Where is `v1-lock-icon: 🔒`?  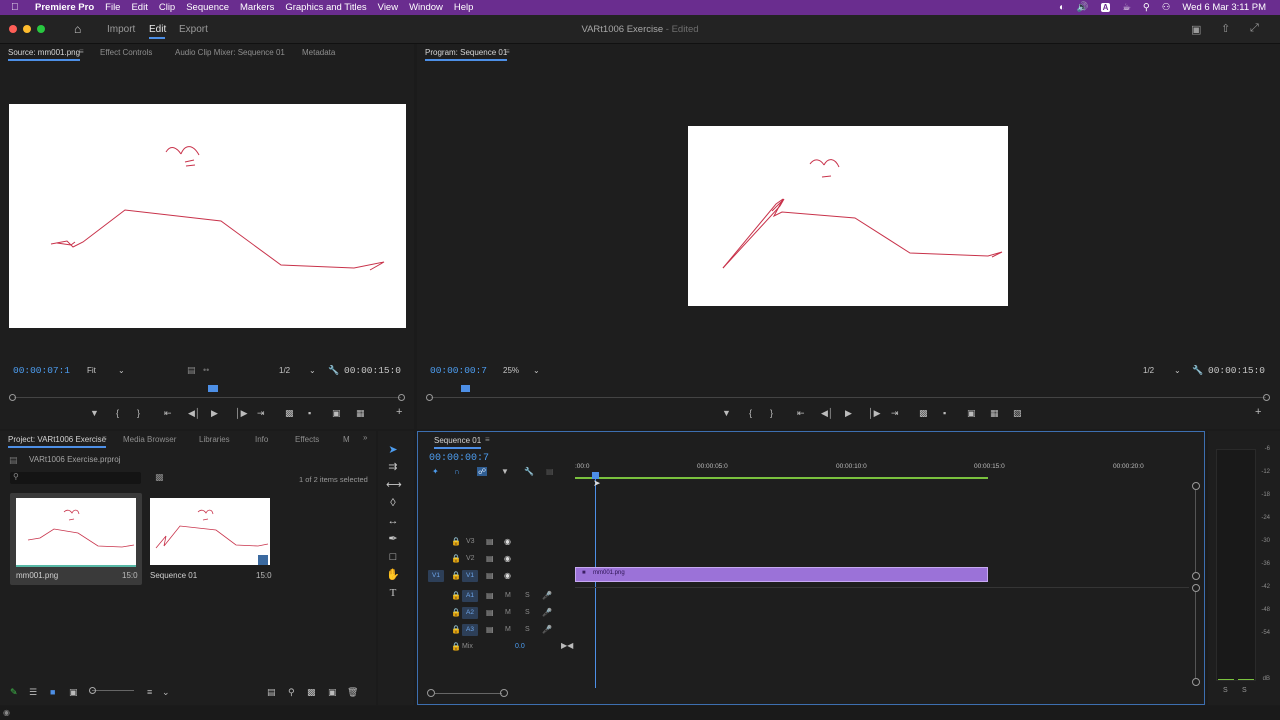
v1-lock-icon: 🔒 is located at coordinates (456, 575).